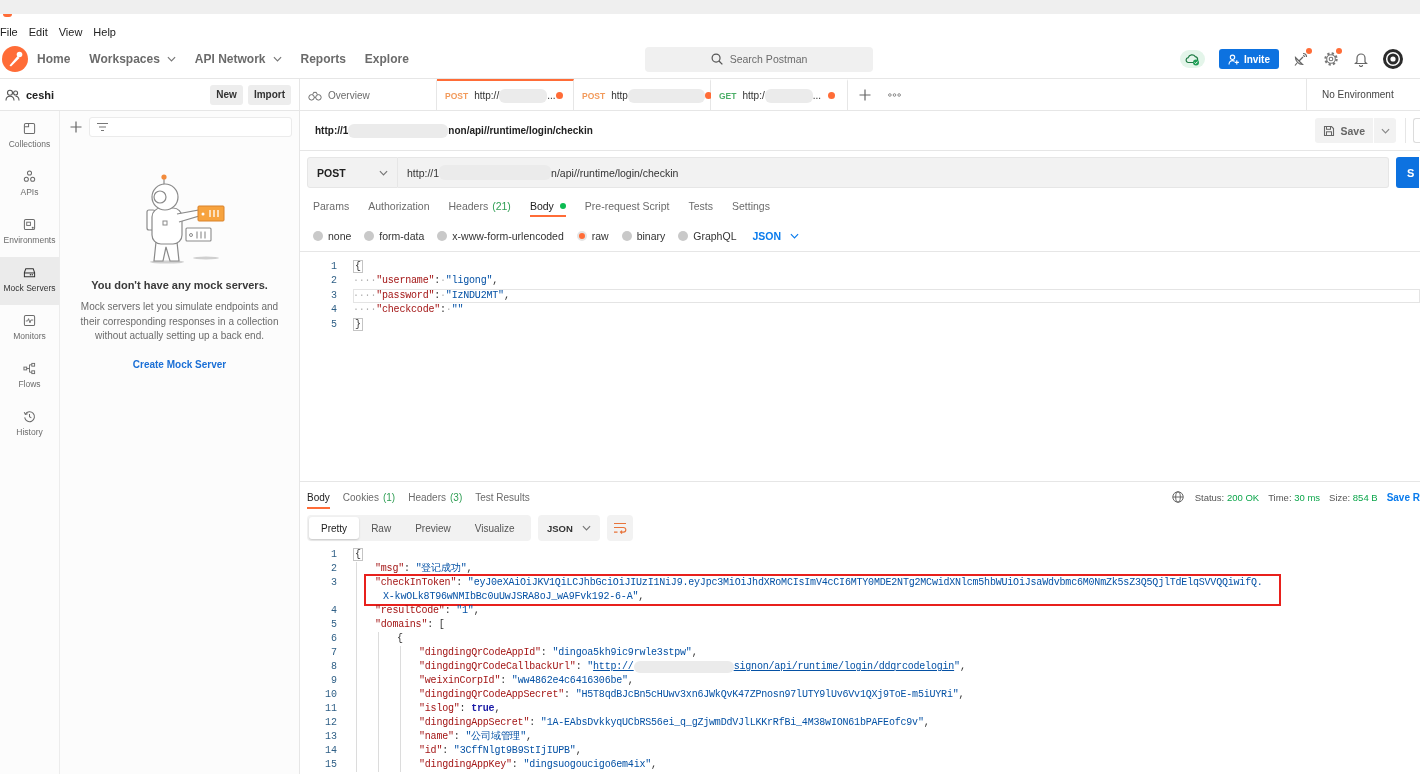 This screenshot has height=774, width=1420. Describe the element at coordinates (844, 666) in the screenshot. I see `code-link: signon/api/runtime/login/ddqrcodelogin` at that location.